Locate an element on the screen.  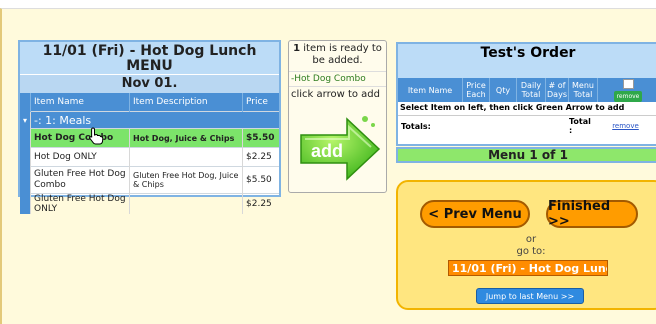
ready-text: item is ready to be added. is located at coordinates (342, 54).